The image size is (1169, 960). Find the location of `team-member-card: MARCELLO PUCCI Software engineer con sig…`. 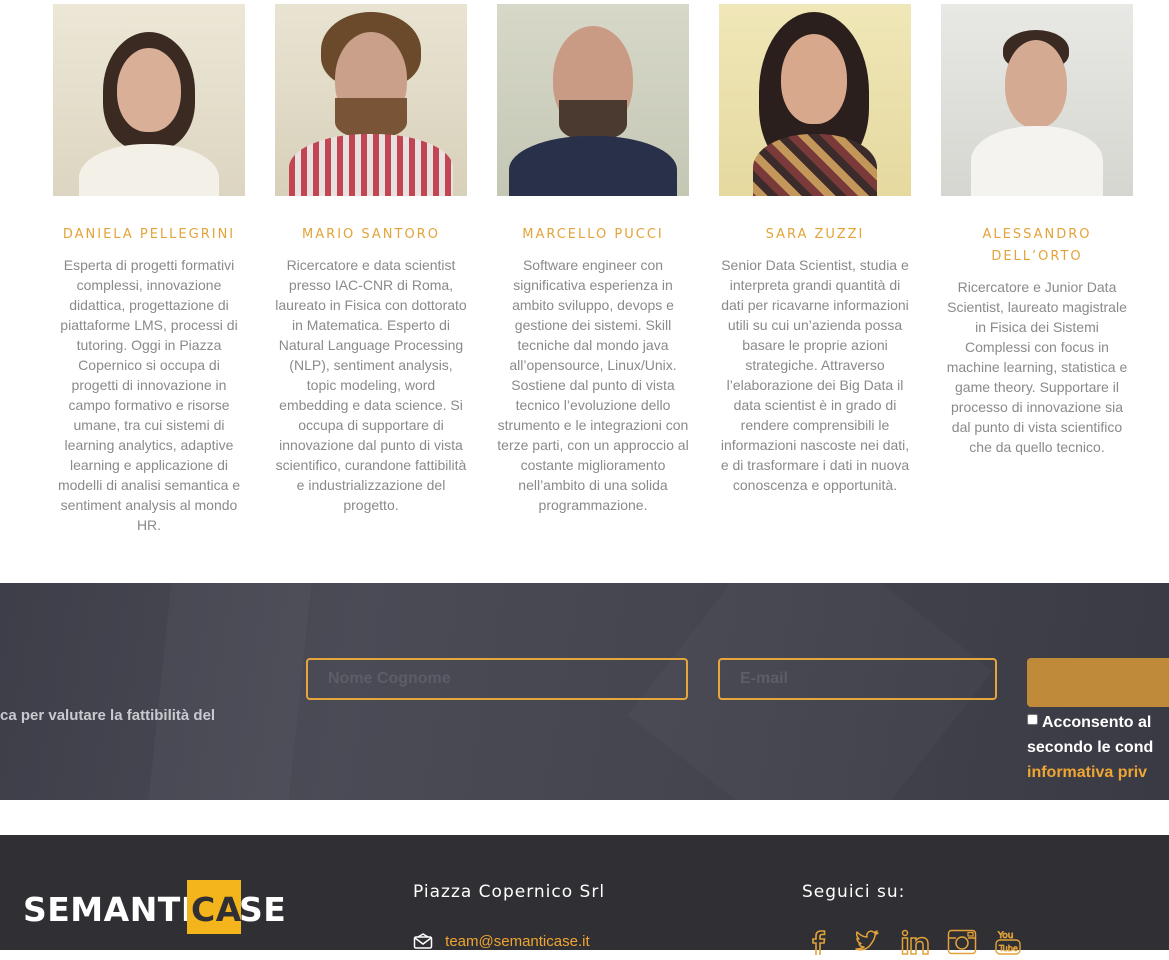

team-member-card: MARCELLO PUCCI Software engineer con sig… is located at coordinates (593, 259).